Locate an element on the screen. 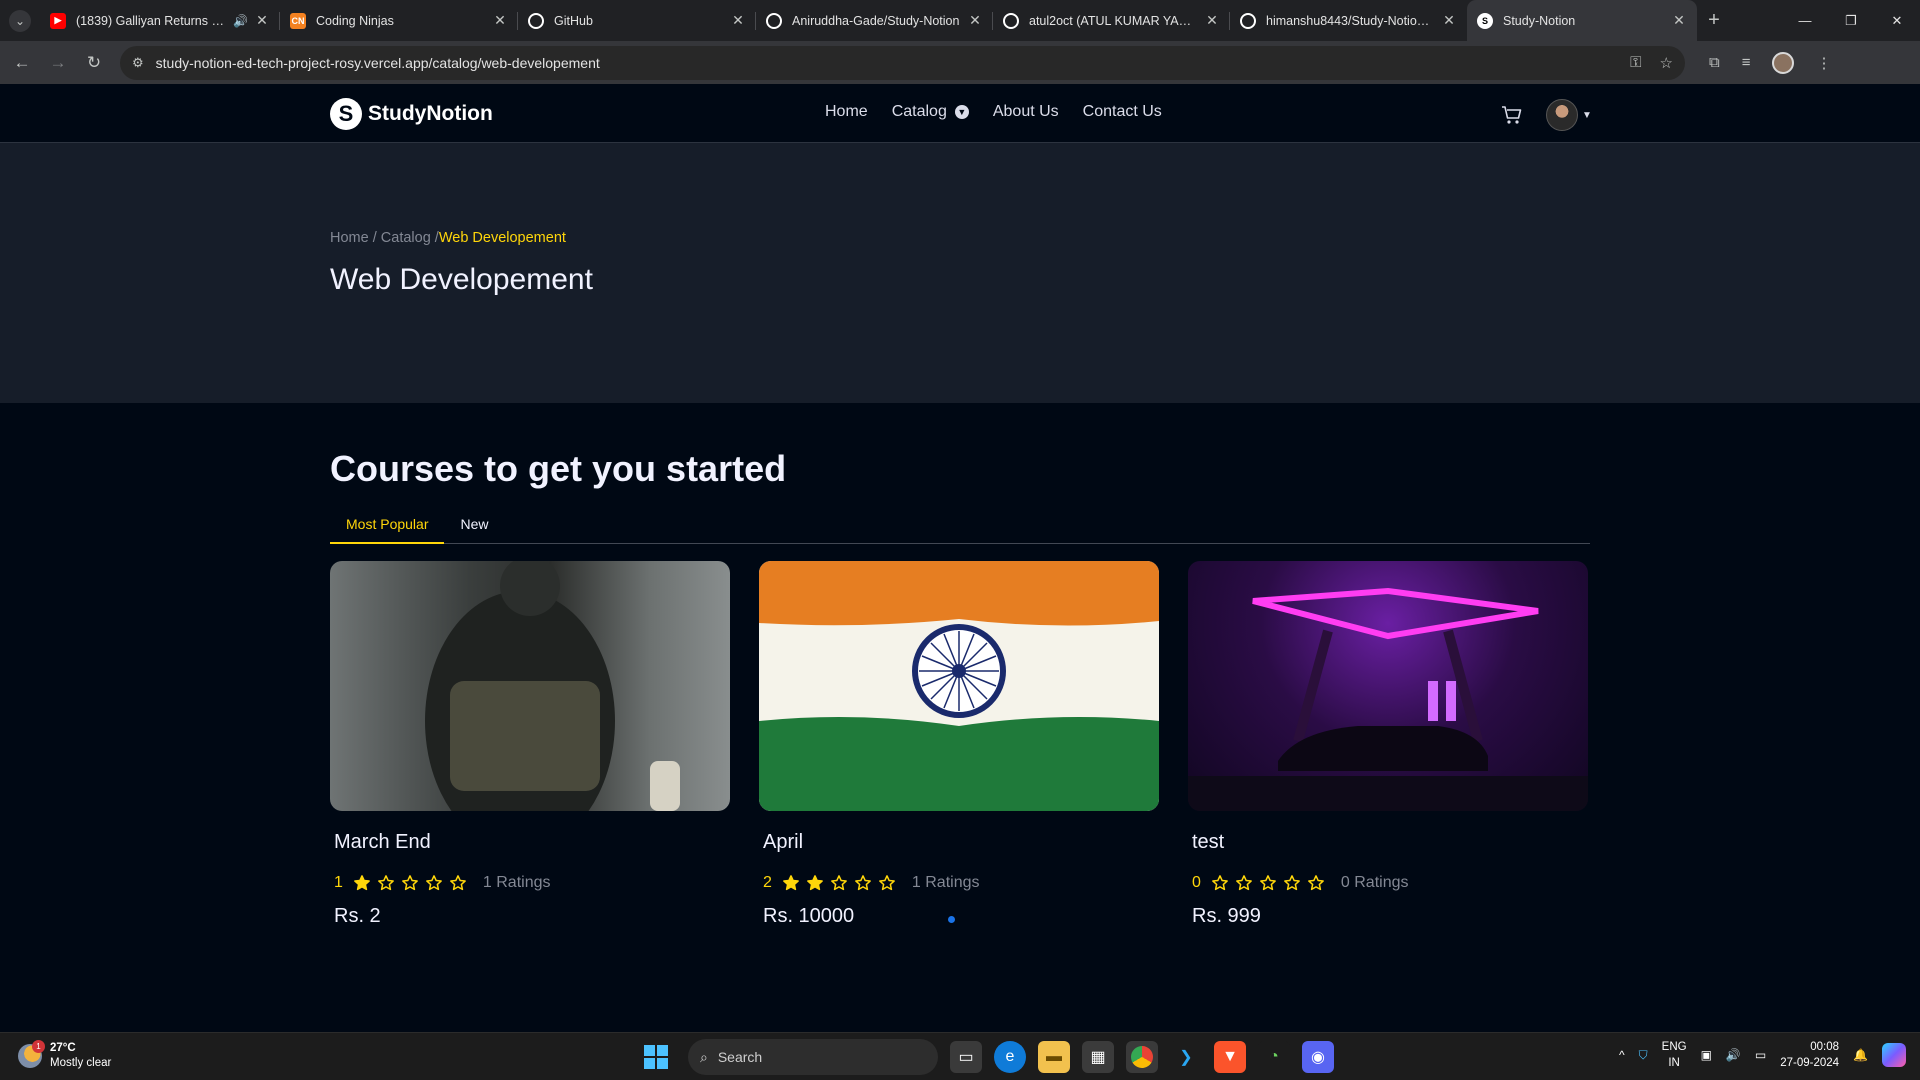 The height and width of the screenshot is (1080, 1920). chevron-down-icon: ⌄ is located at coordinates (20, 20).